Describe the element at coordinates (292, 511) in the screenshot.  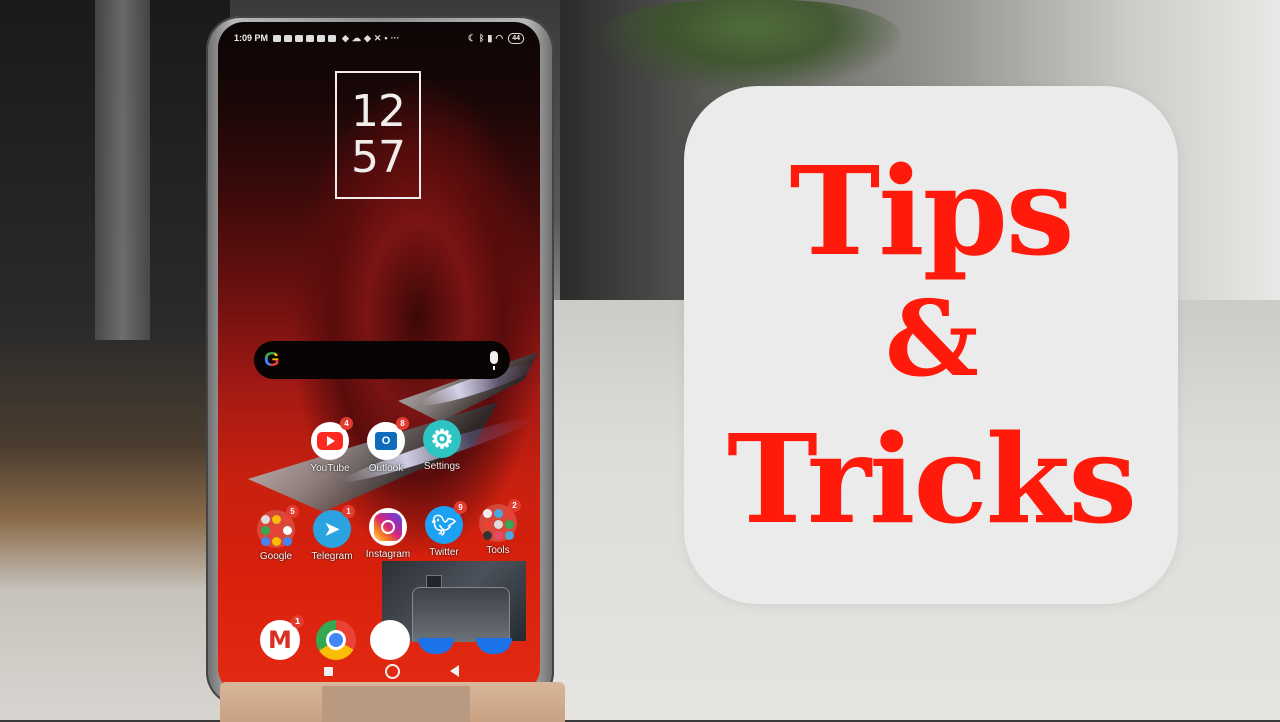
I see `notification-badge: 5` at that location.